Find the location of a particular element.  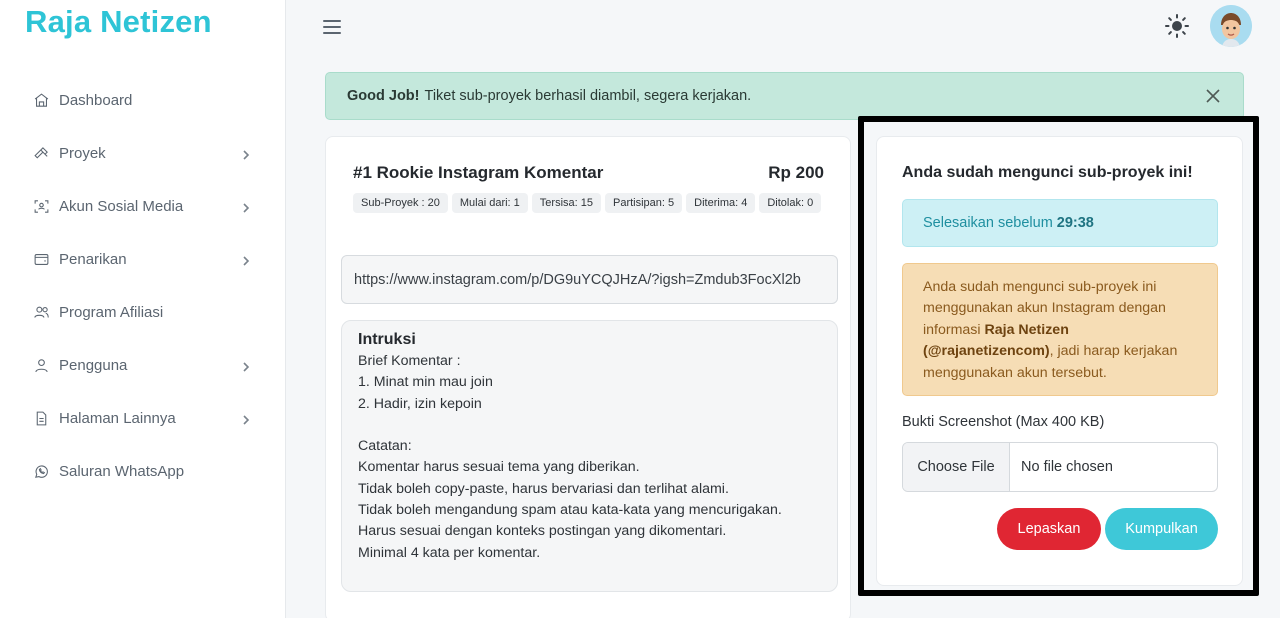

sidebar-item-dashboard: Dashboard is located at coordinates (143, 100).